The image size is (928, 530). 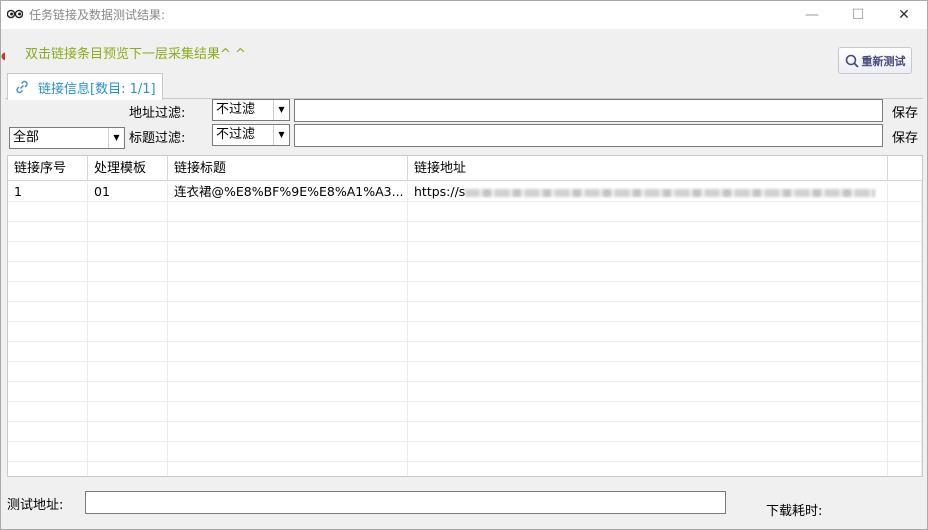 What do you see at coordinates (794, 511) in the screenshot?
I see `download-time-label: 下载耗时:` at bounding box center [794, 511].